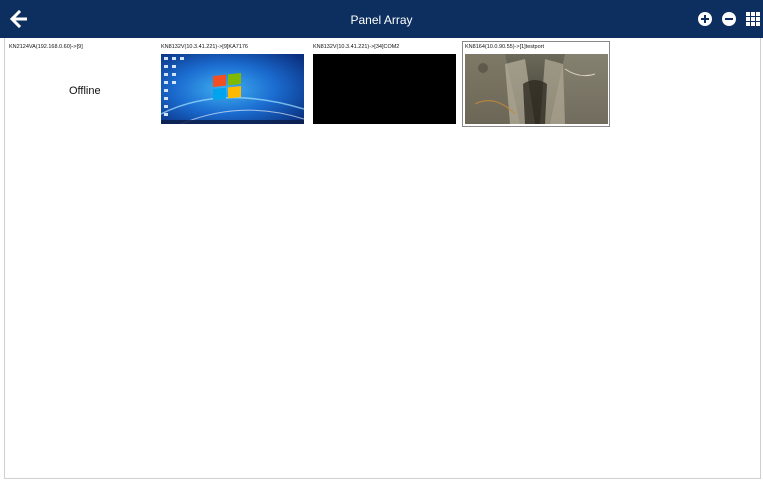 This screenshot has width=763, height=480. I want to click on camera-view-image, so click(536, 89).